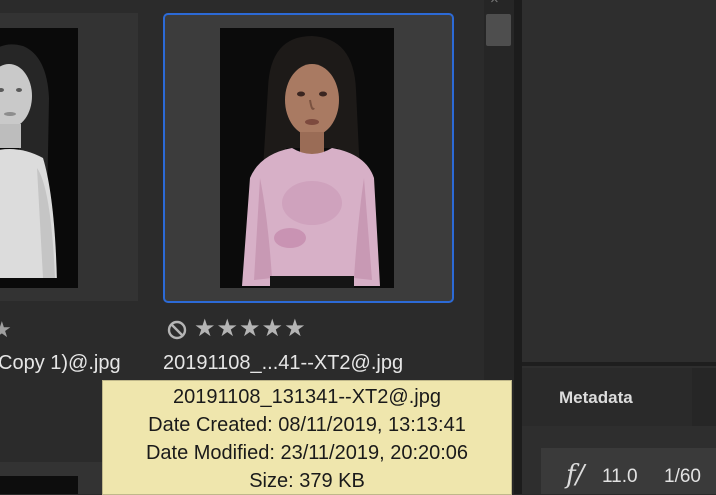 The image size is (716, 495). Describe the element at coordinates (620, 476) in the screenshot. I see `aperture-value: 11.0` at that location.